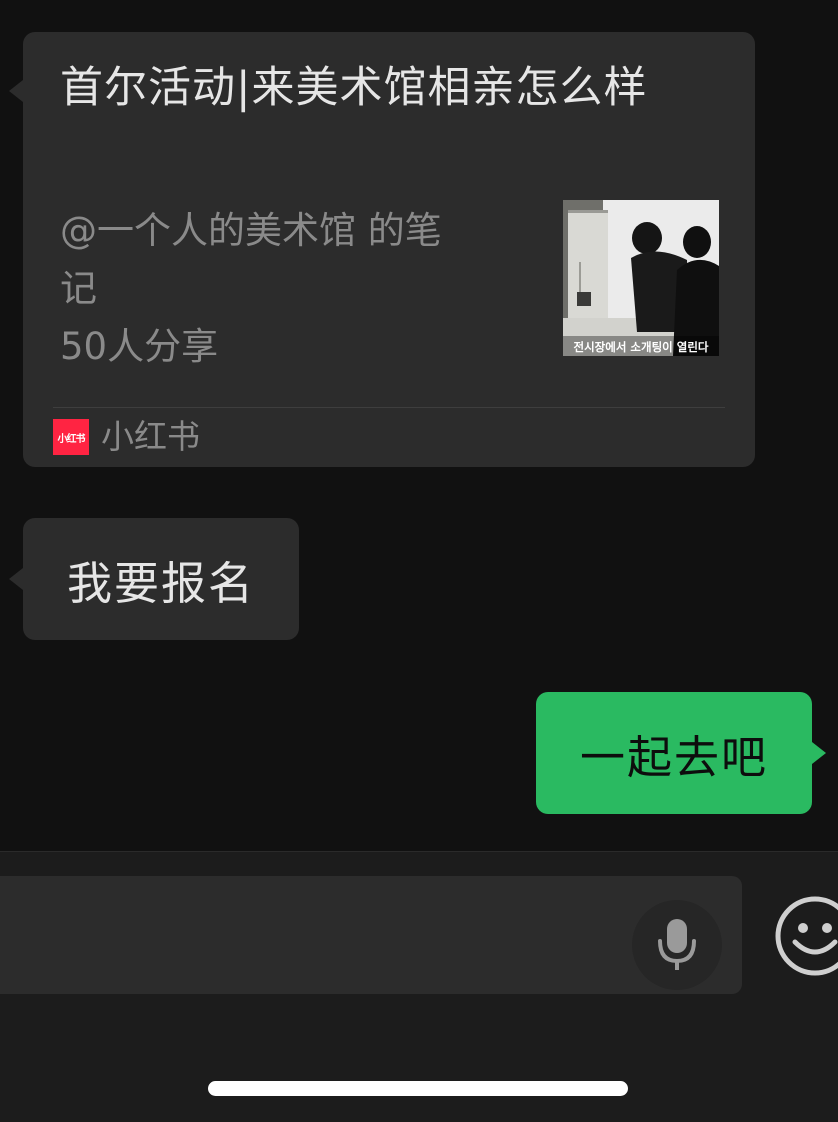 Image resolution: width=838 pixels, height=1122 pixels. I want to click on message-input, so click(371, 935).